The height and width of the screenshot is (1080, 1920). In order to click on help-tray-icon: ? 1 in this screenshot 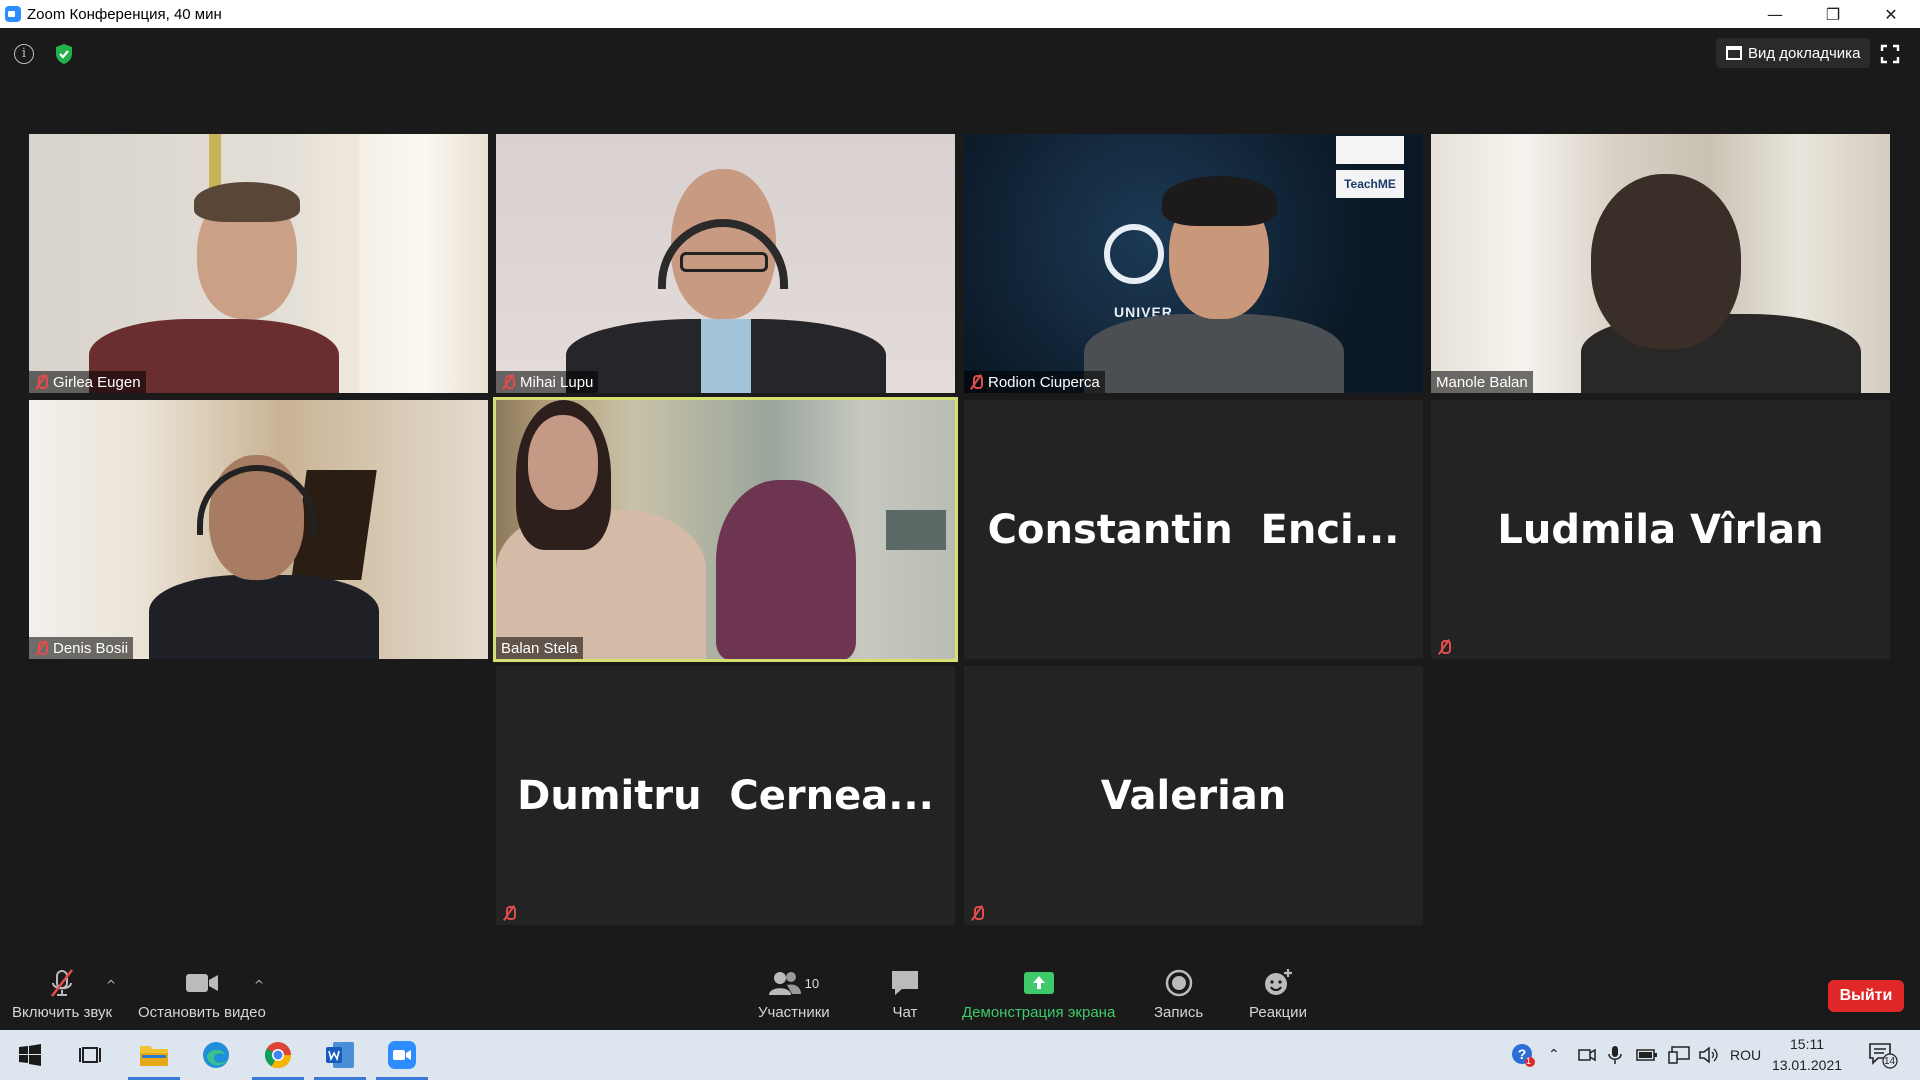, I will do `click(1523, 1055)`.